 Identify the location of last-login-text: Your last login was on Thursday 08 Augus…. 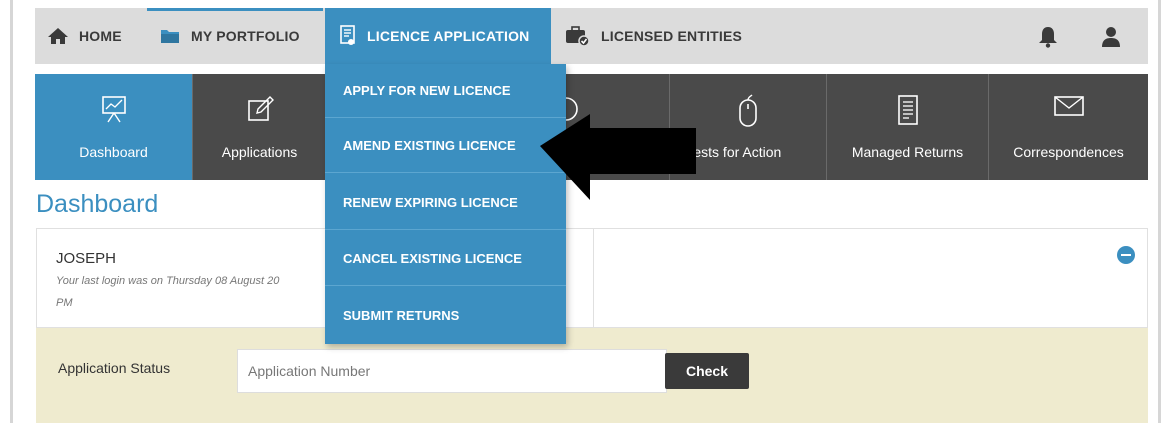
(196, 292).